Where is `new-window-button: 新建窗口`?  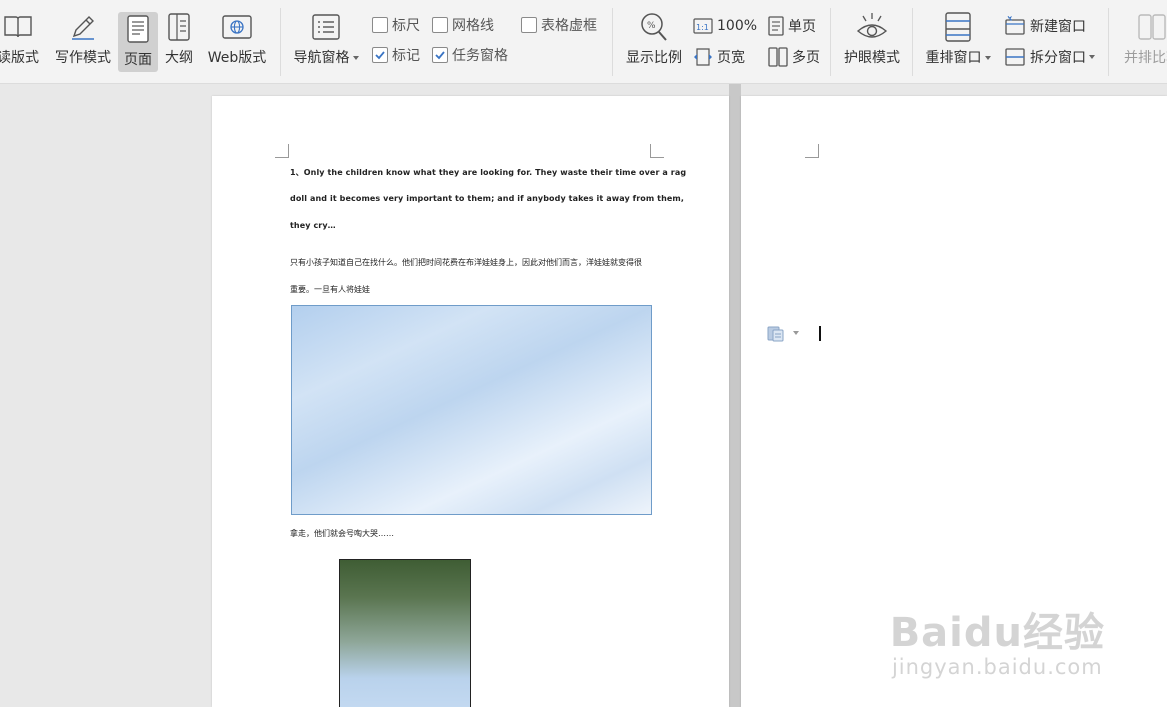 new-window-button: 新建窗口 is located at coordinates (1045, 26).